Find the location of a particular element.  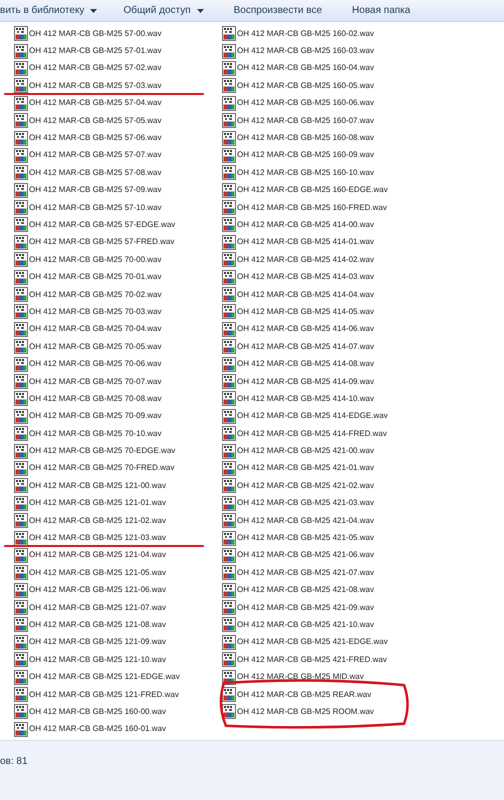

file-name: OH 412 MAR-CB GB-M25 57-FRED.wav is located at coordinates (101, 242).